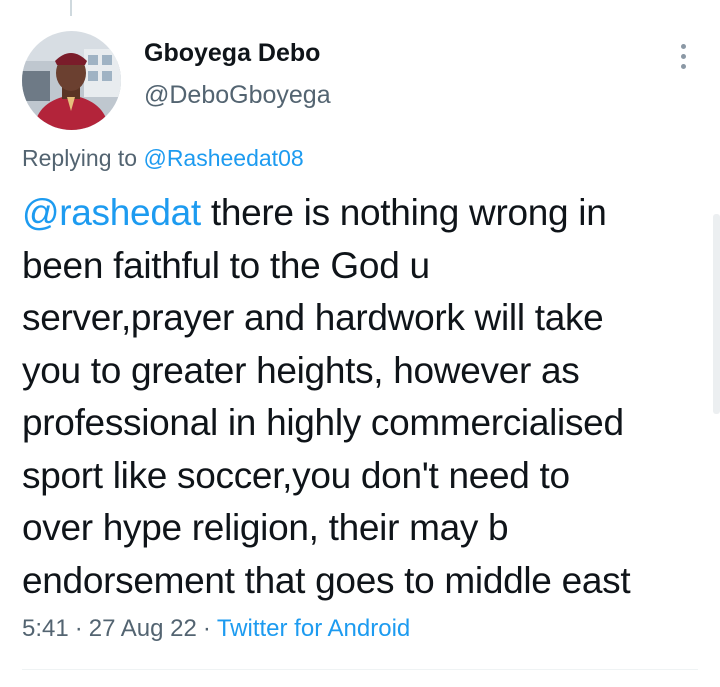 This screenshot has height=687, width=720. What do you see at coordinates (360, 669) in the screenshot?
I see `divider` at bounding box center [360, 669].